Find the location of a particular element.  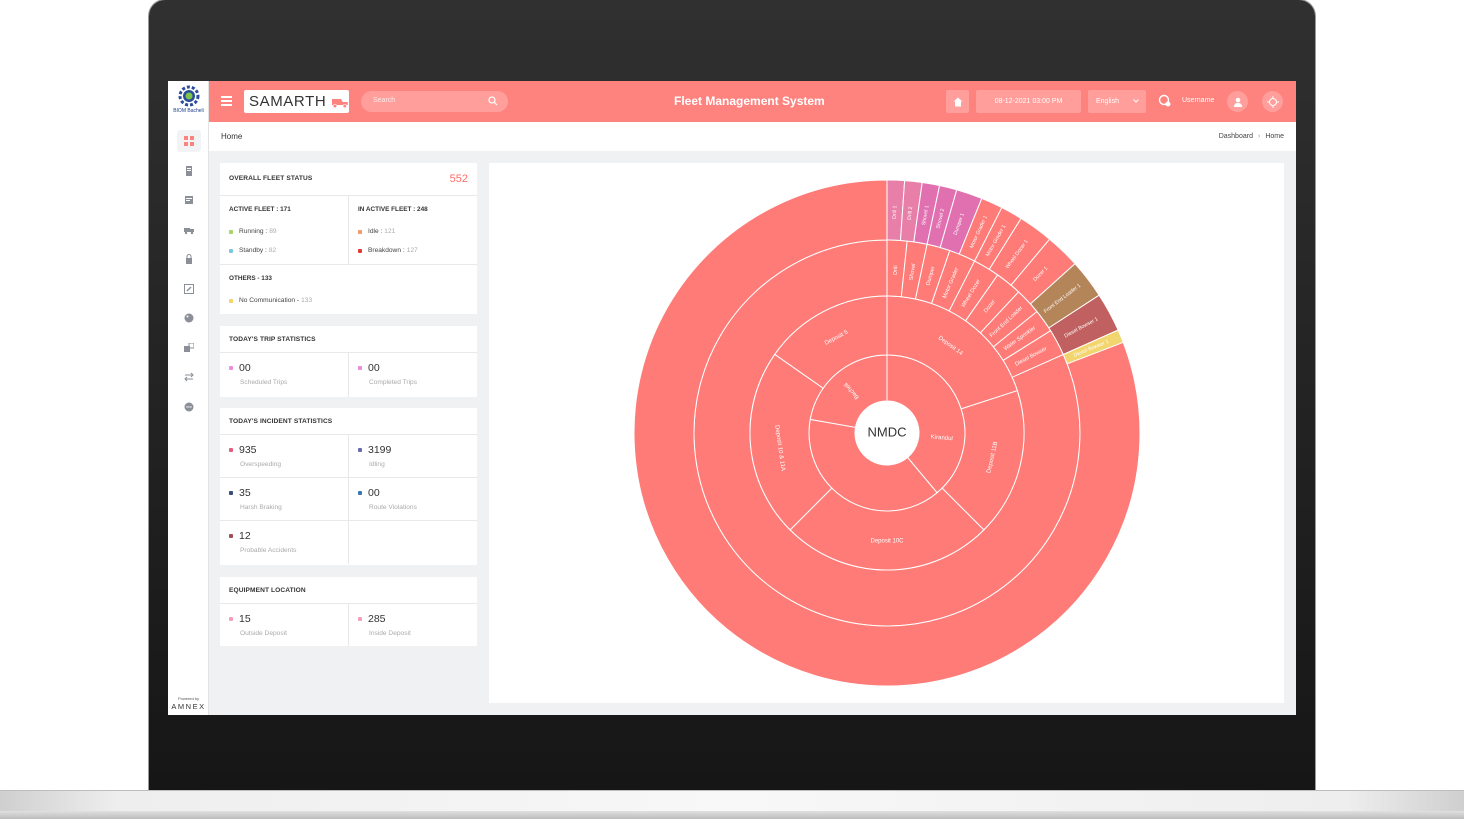

probable-accidents-value: 12 is located at coordinates (240, 536).